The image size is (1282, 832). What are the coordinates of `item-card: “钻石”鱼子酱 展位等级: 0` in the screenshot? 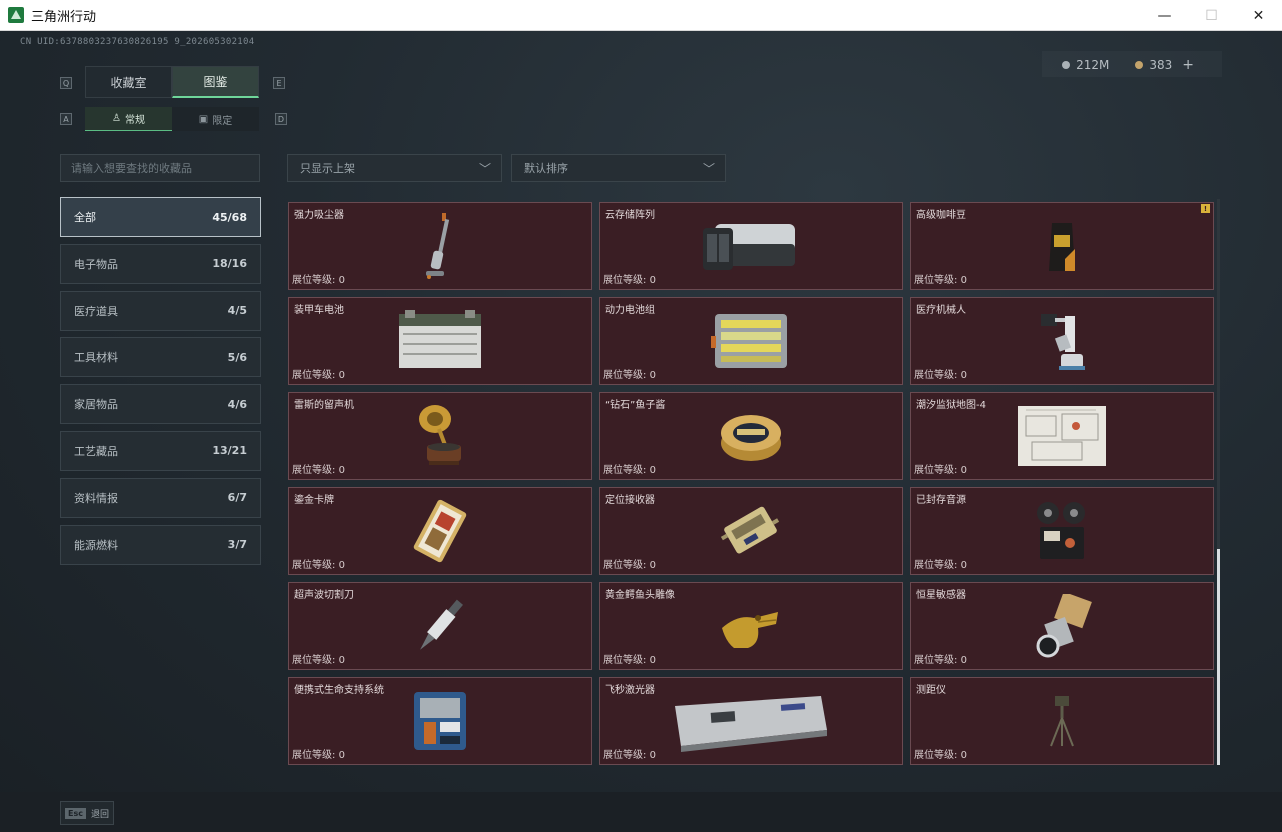 It's located at (751, 436).